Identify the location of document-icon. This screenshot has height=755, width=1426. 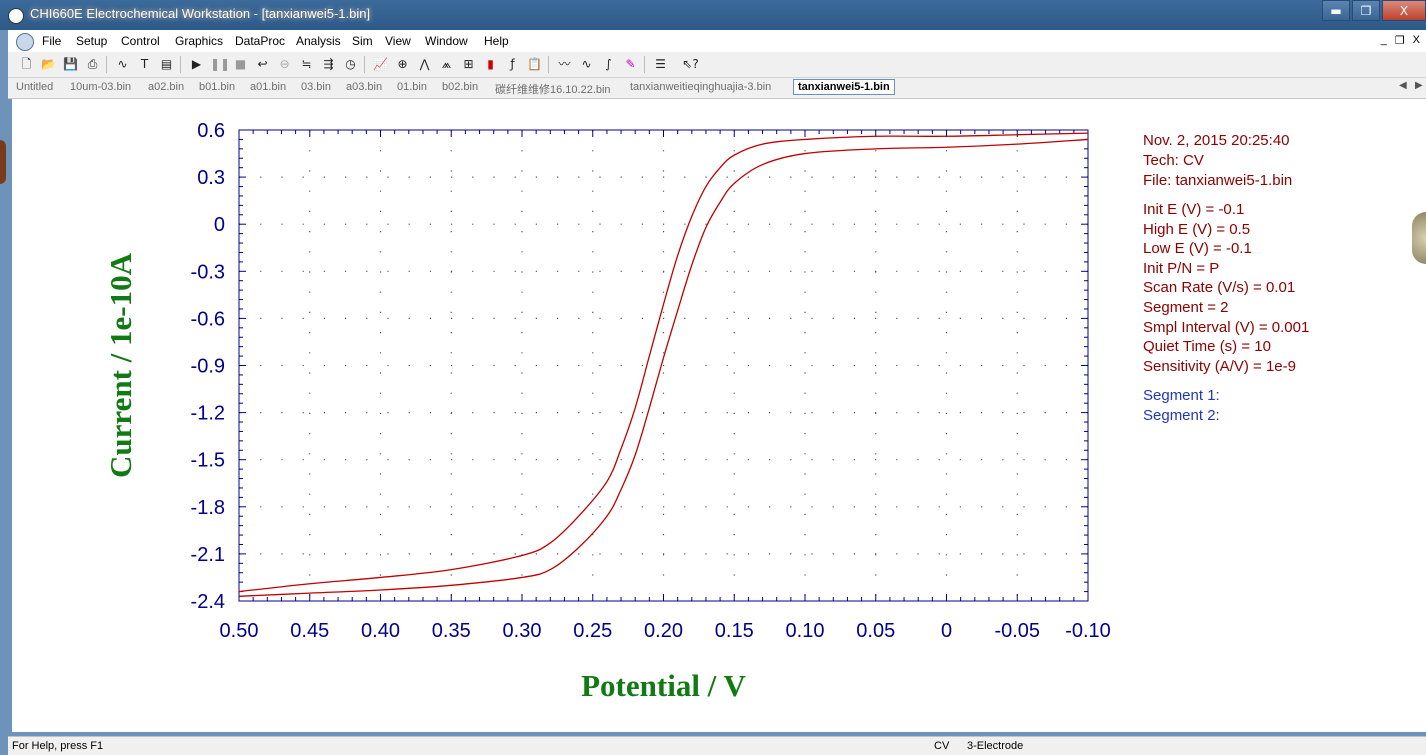
(25, 42).